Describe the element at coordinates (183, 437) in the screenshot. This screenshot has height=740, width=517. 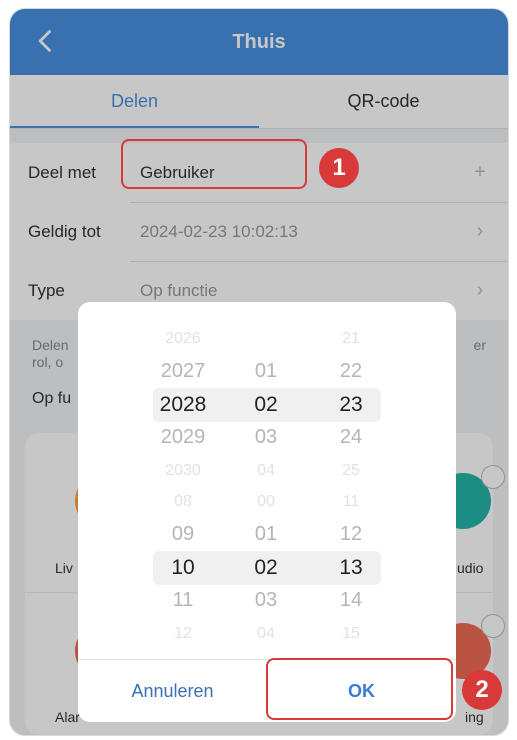
I see `picker-item: 2029` at that location.